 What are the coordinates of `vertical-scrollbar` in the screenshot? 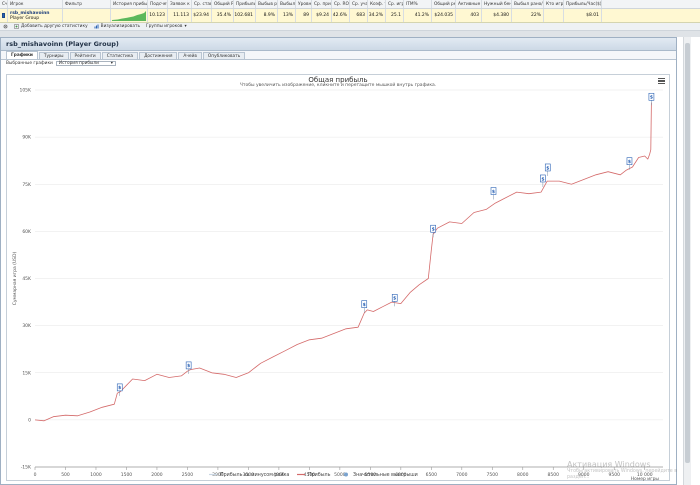 It's located at (687, 261).